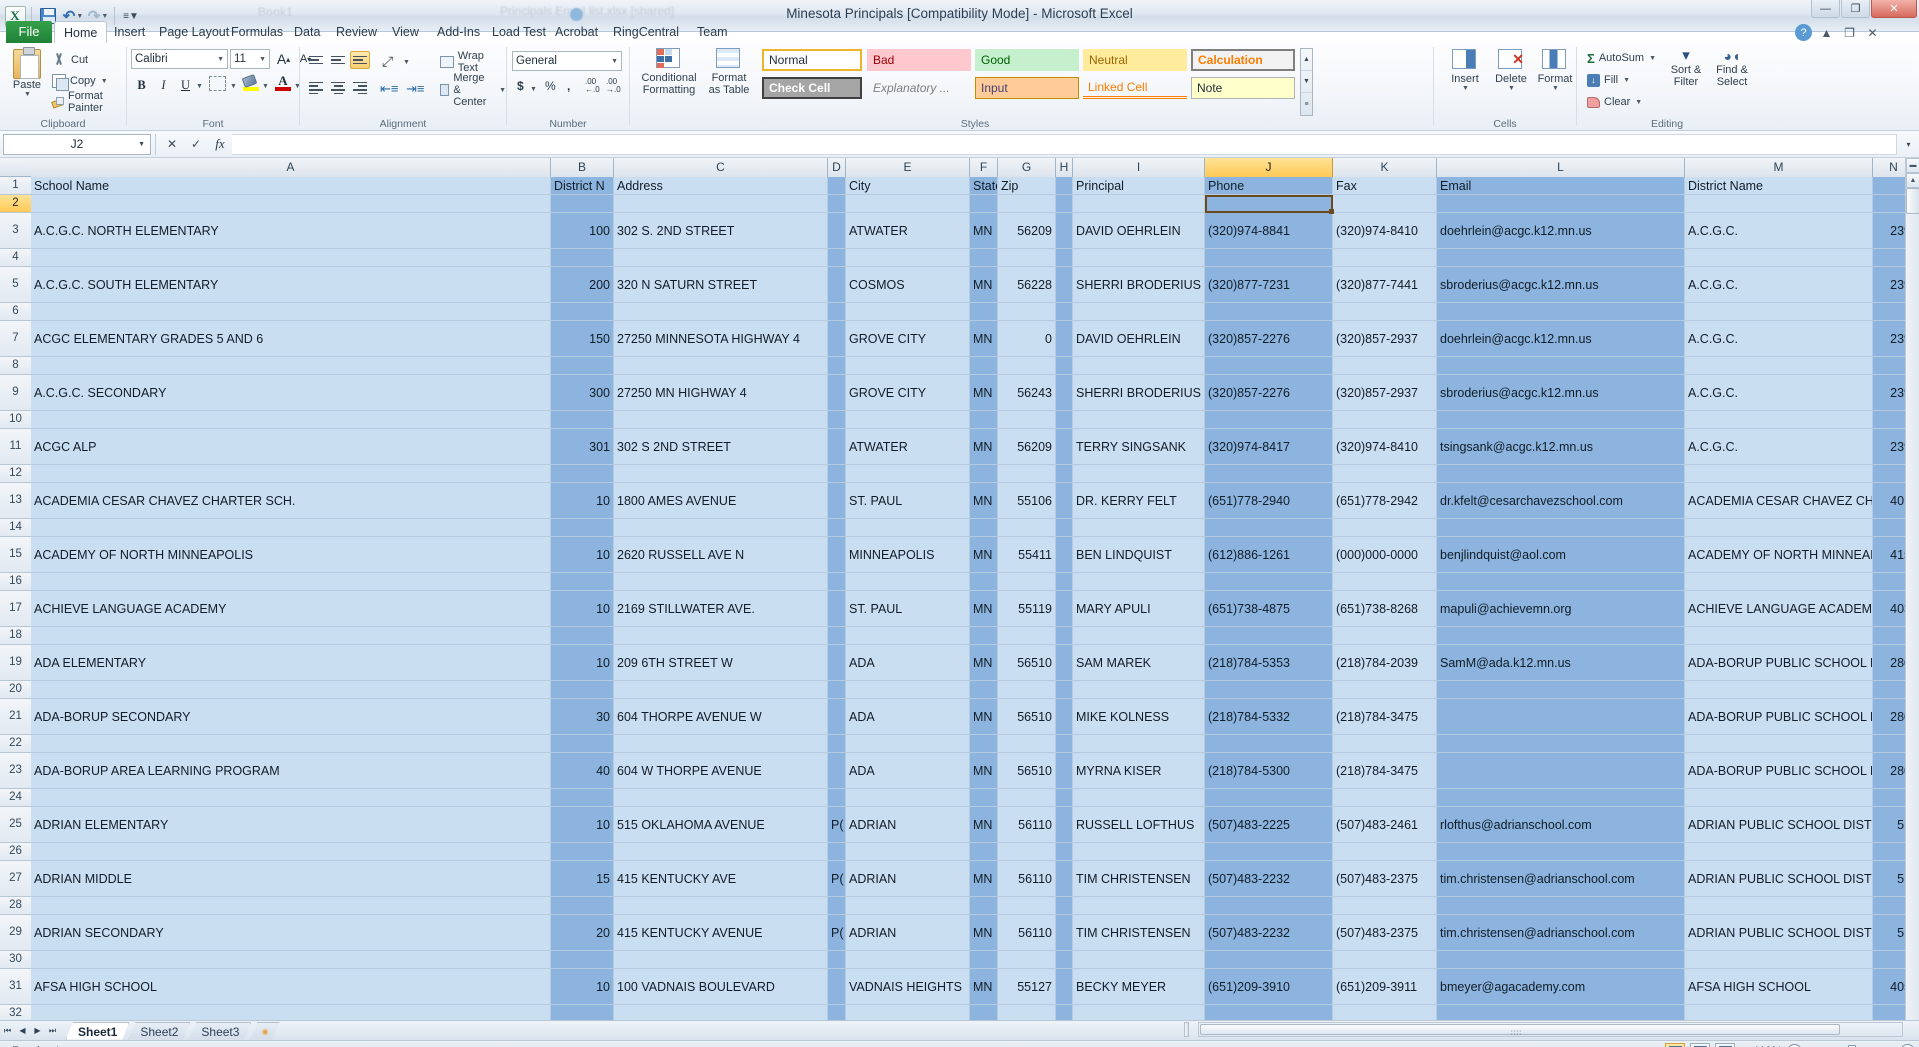 Image resolution: width=1919 pixels, height=1047 pixels. I want to click on row-header-10: 10, so click(15, 420).